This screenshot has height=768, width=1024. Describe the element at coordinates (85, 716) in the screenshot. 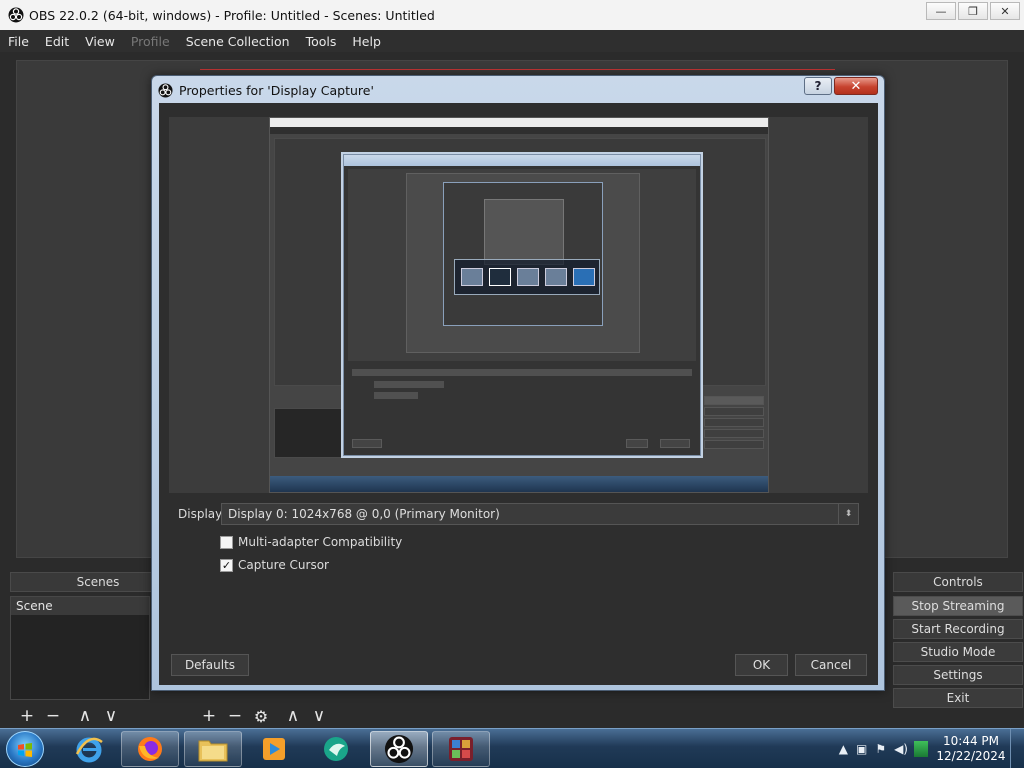

I see `move-scene-up-icon: ∧` at that location.